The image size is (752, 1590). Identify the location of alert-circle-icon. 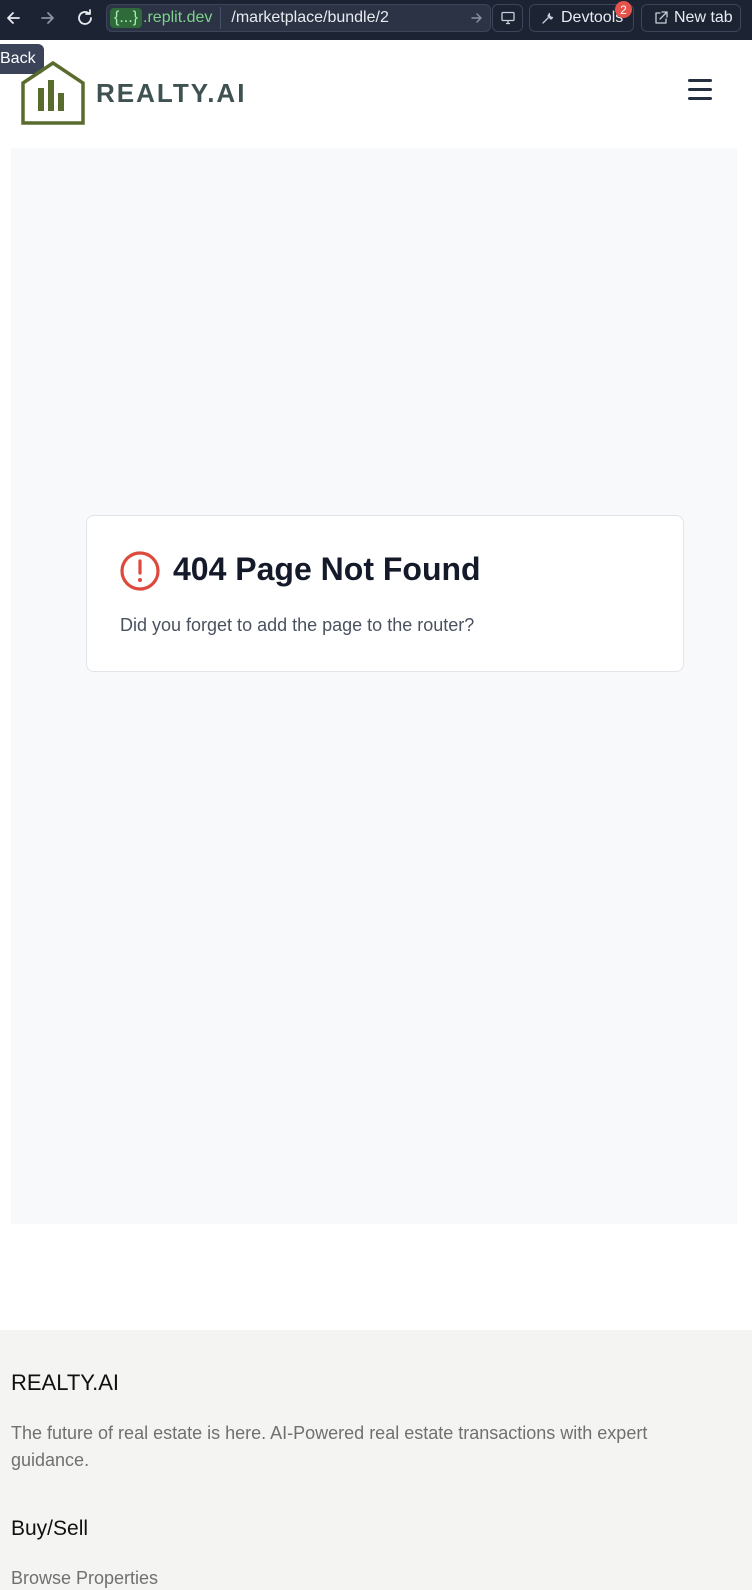
(140, 571).